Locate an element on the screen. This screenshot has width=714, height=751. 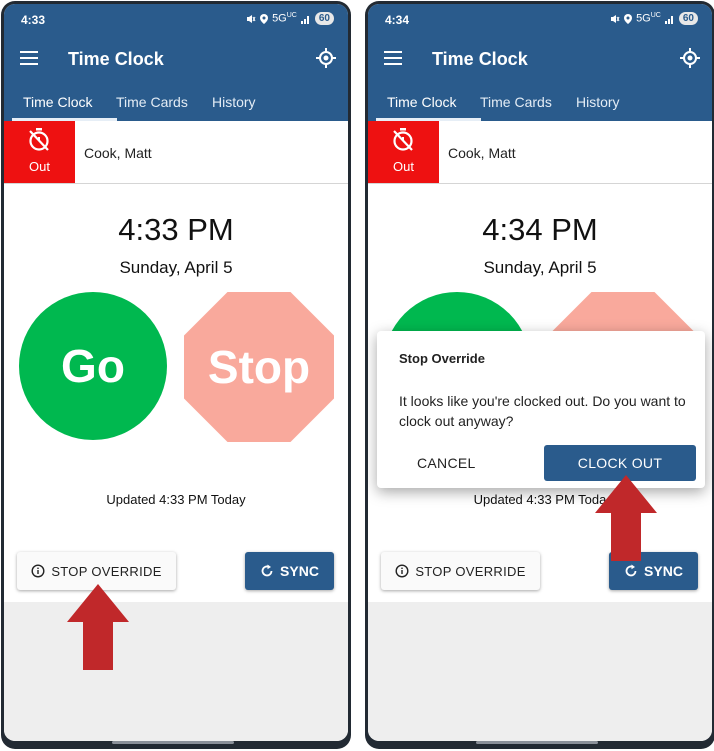
status-bar: 4:34 5GUC 60 is located at coordinates (540, 18).